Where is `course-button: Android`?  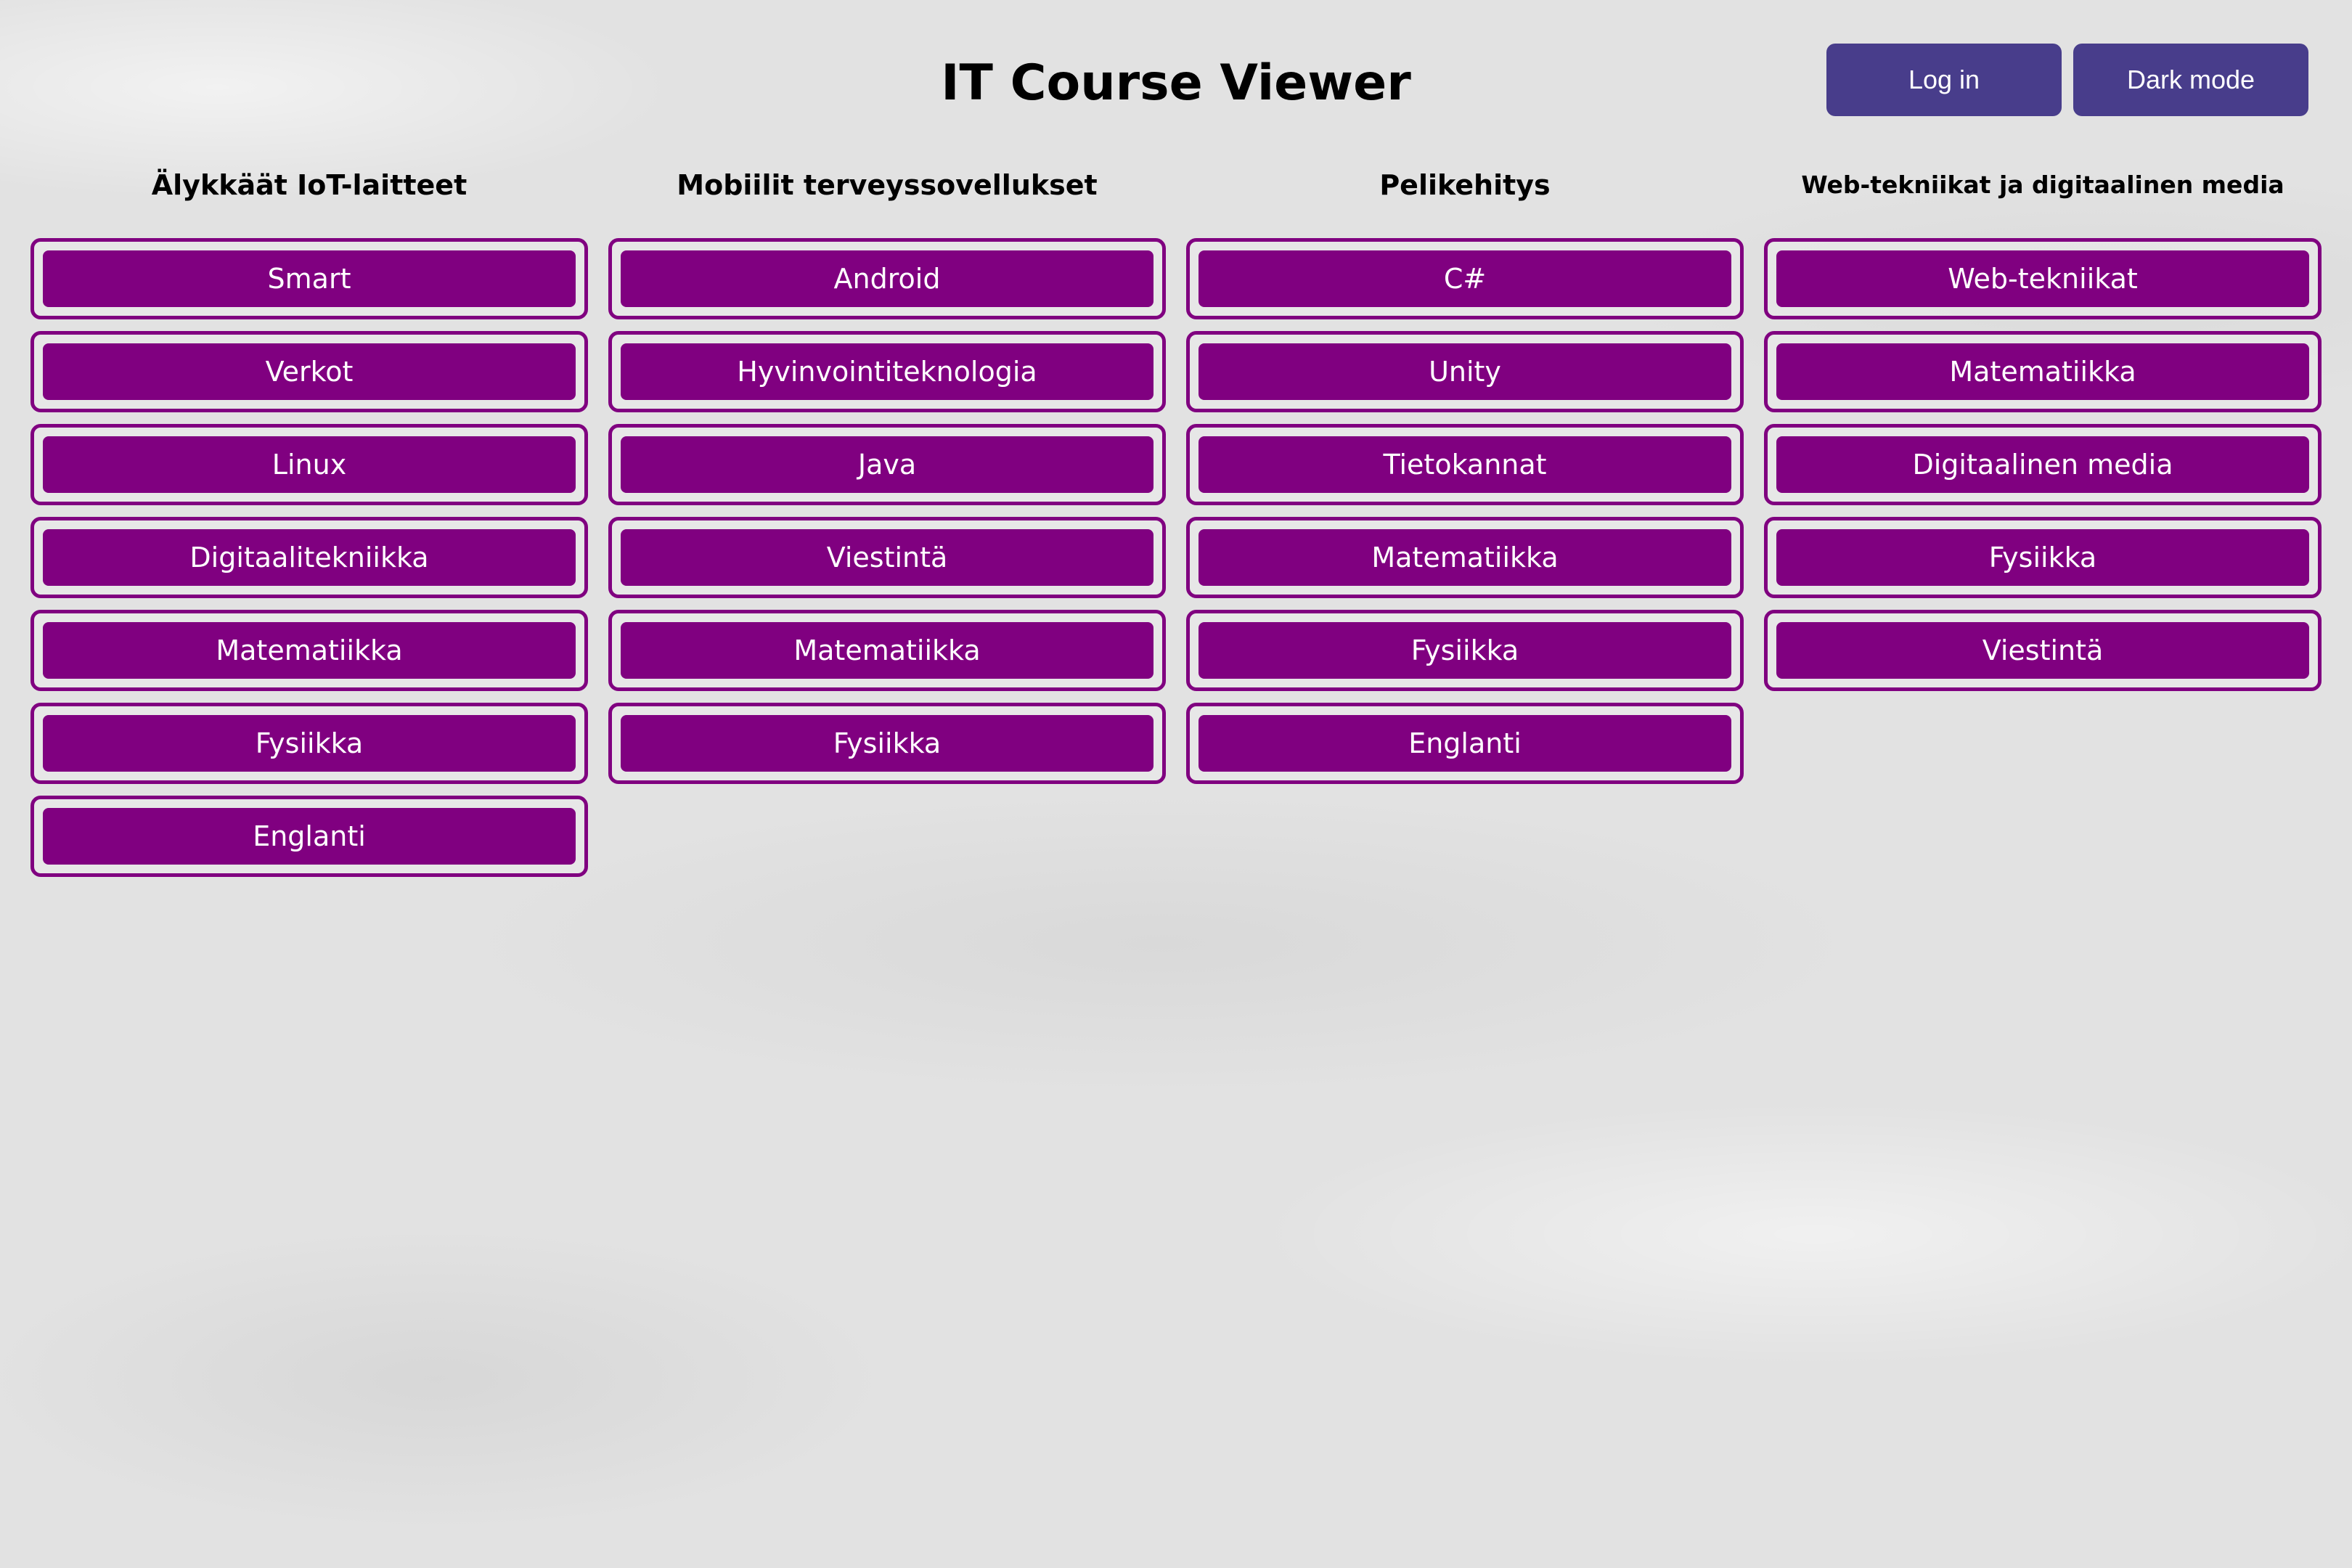 course-button: Android is located at coordinates (887, 279).